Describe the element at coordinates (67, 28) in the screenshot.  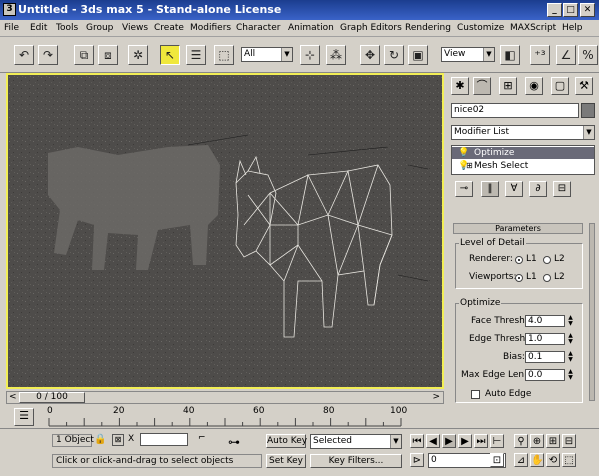
I see `menu-tools: Tools` at that location.